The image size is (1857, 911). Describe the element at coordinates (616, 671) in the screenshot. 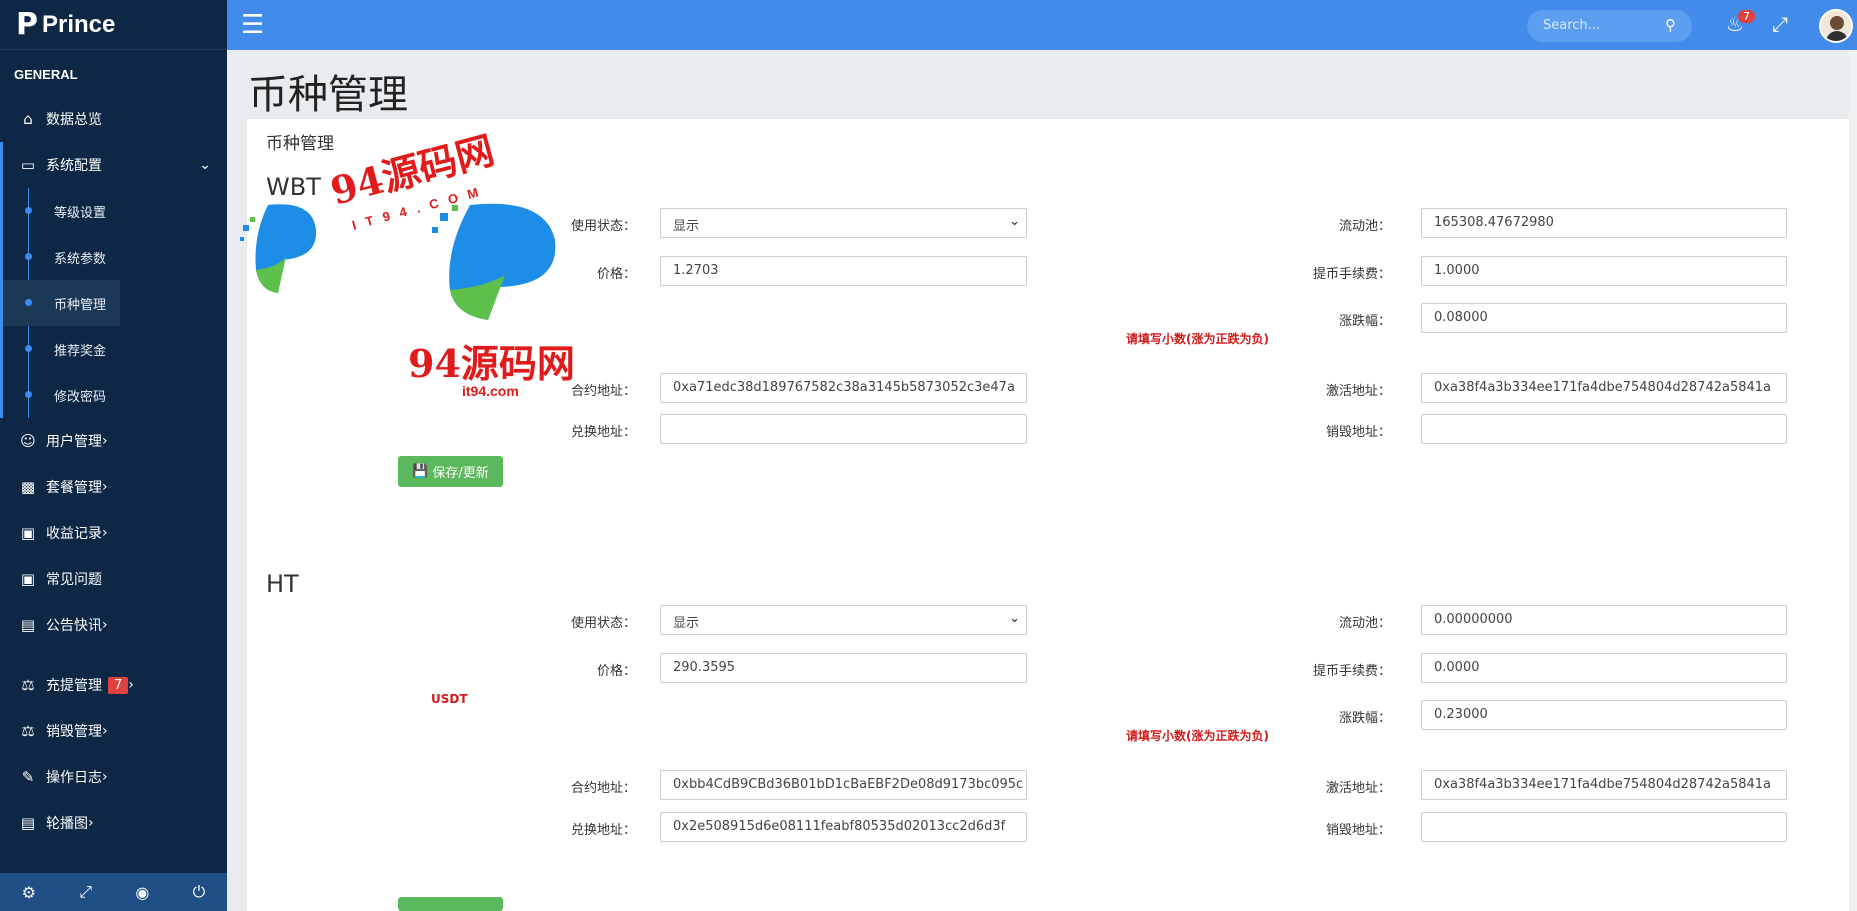

I see `price-label: 价格：` at that location.